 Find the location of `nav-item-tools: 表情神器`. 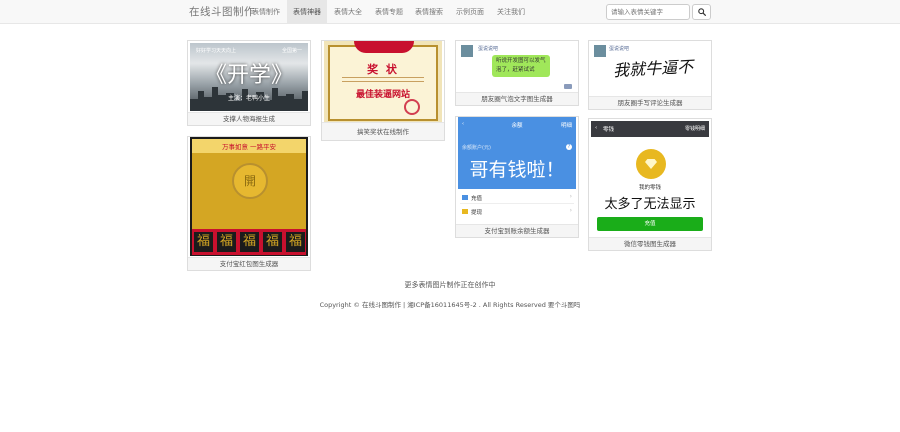

nav-item-tools: 表情神器 is located at coordinates (307, 12).